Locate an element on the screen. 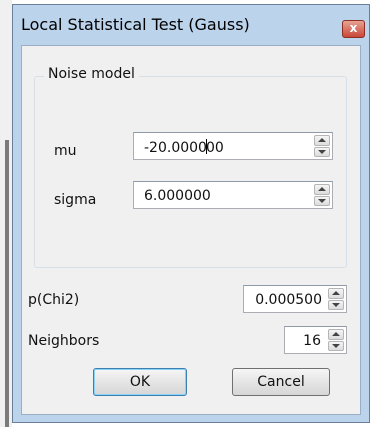 Image resolution: width=378 pixels, height=427 pixels. mu-increment-icon is located at coordinates (322, 140).